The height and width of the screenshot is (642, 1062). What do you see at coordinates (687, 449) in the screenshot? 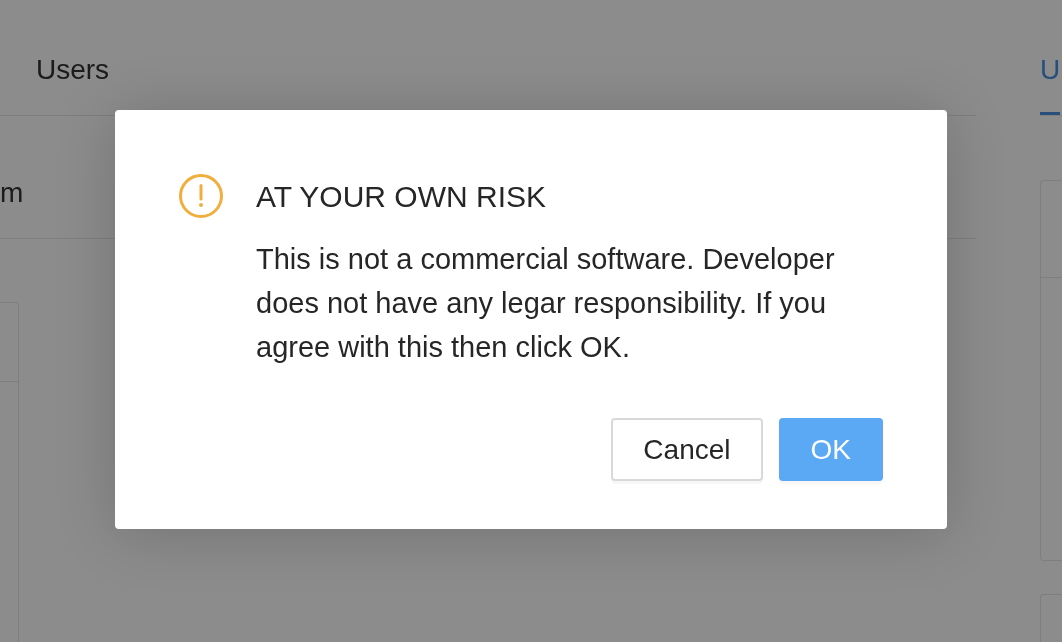
I see `cancel-button: Cancel` at bounding box center [687, 449].